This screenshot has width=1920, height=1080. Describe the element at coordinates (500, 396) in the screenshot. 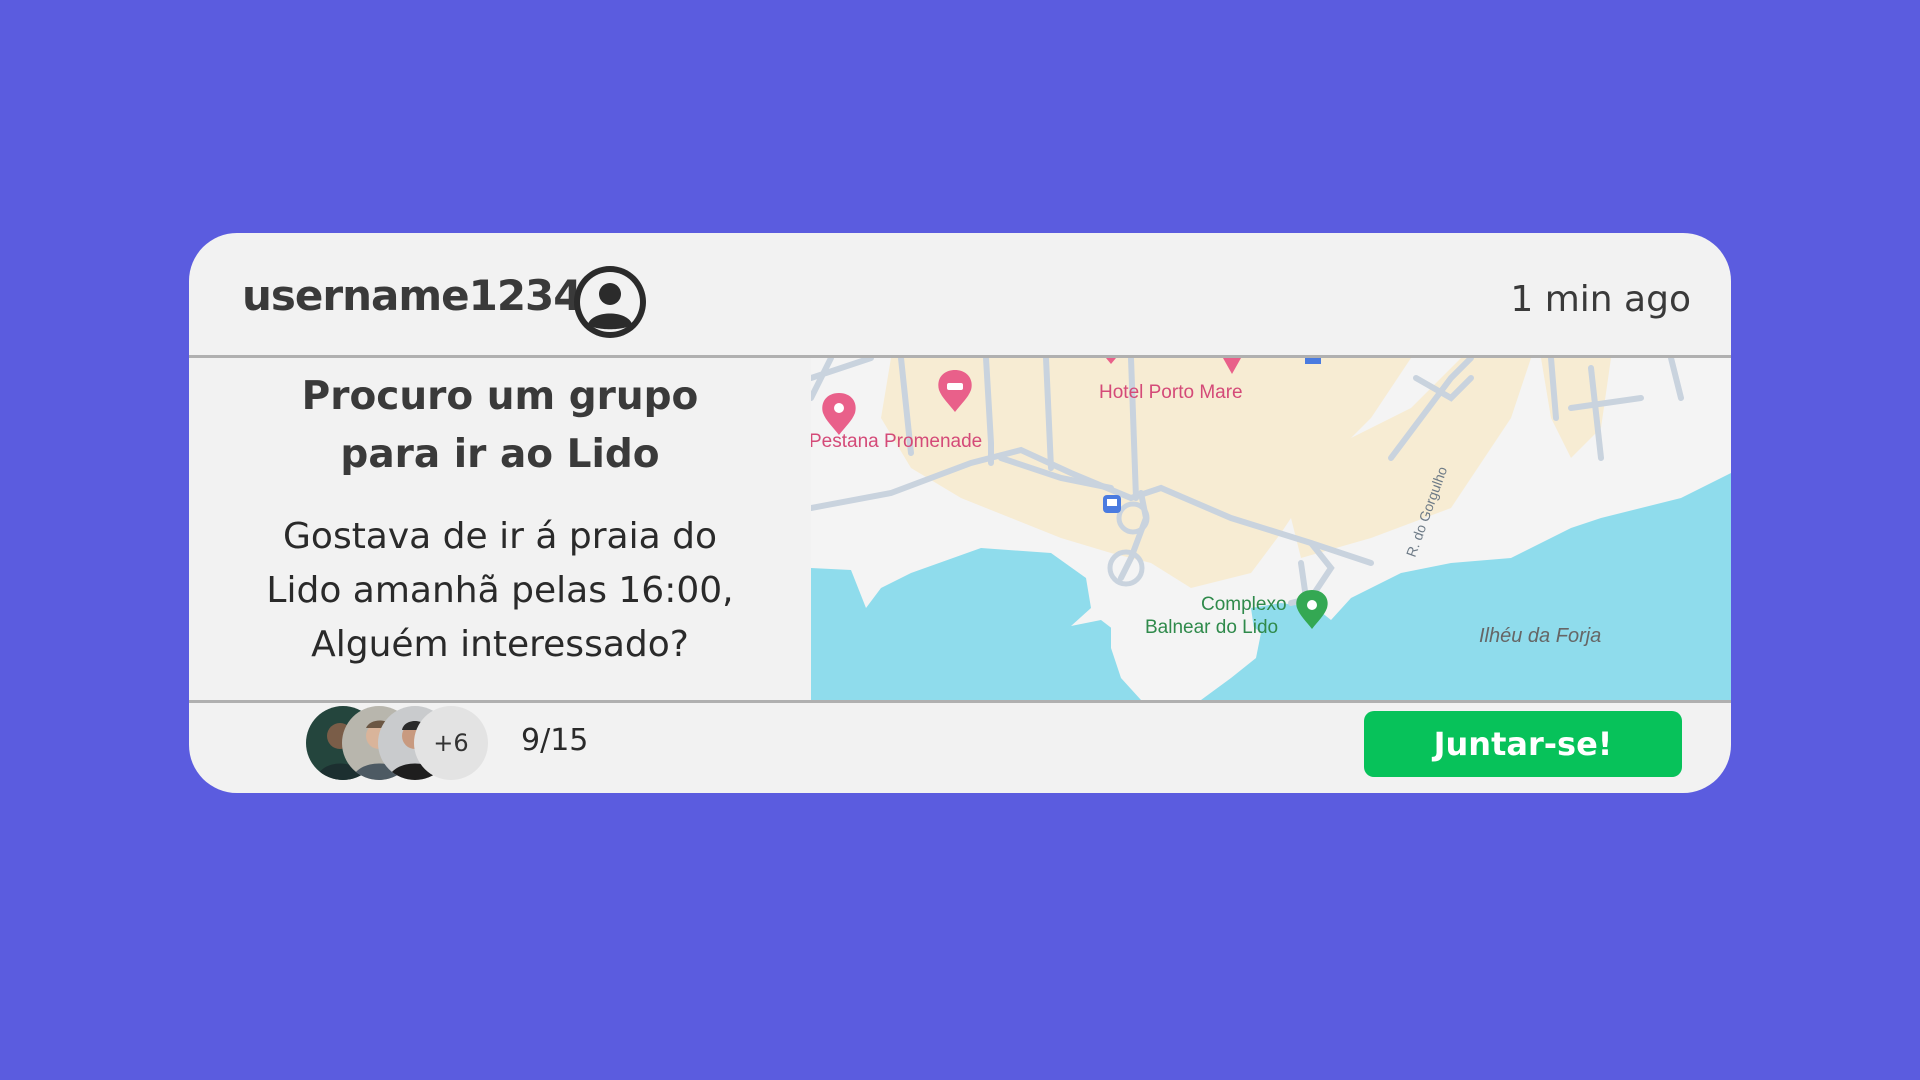

I see `post-title-line: Procuro um grupo` at that location.